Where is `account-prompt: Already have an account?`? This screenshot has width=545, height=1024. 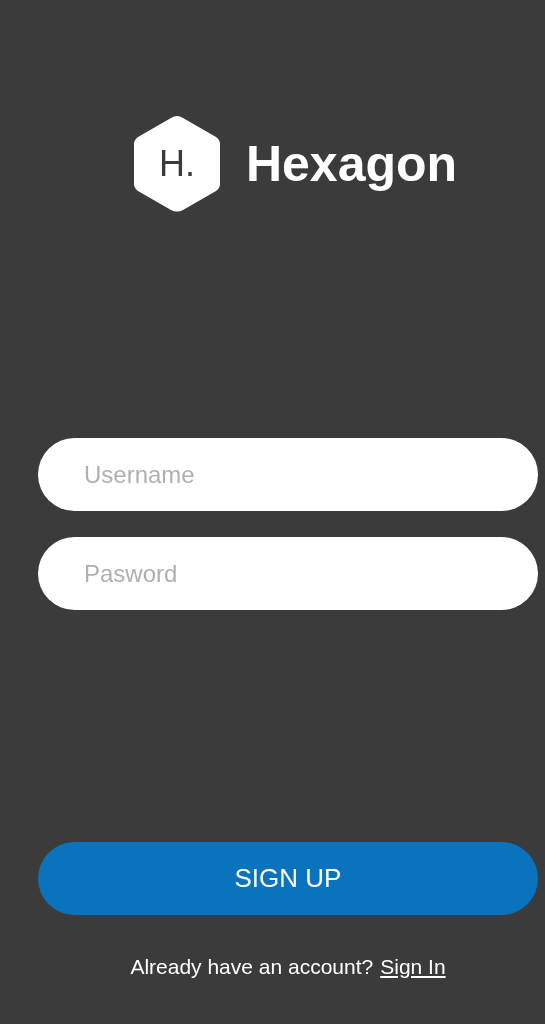
account-prompt: Already have an account? is located at coordinates (252, 967).